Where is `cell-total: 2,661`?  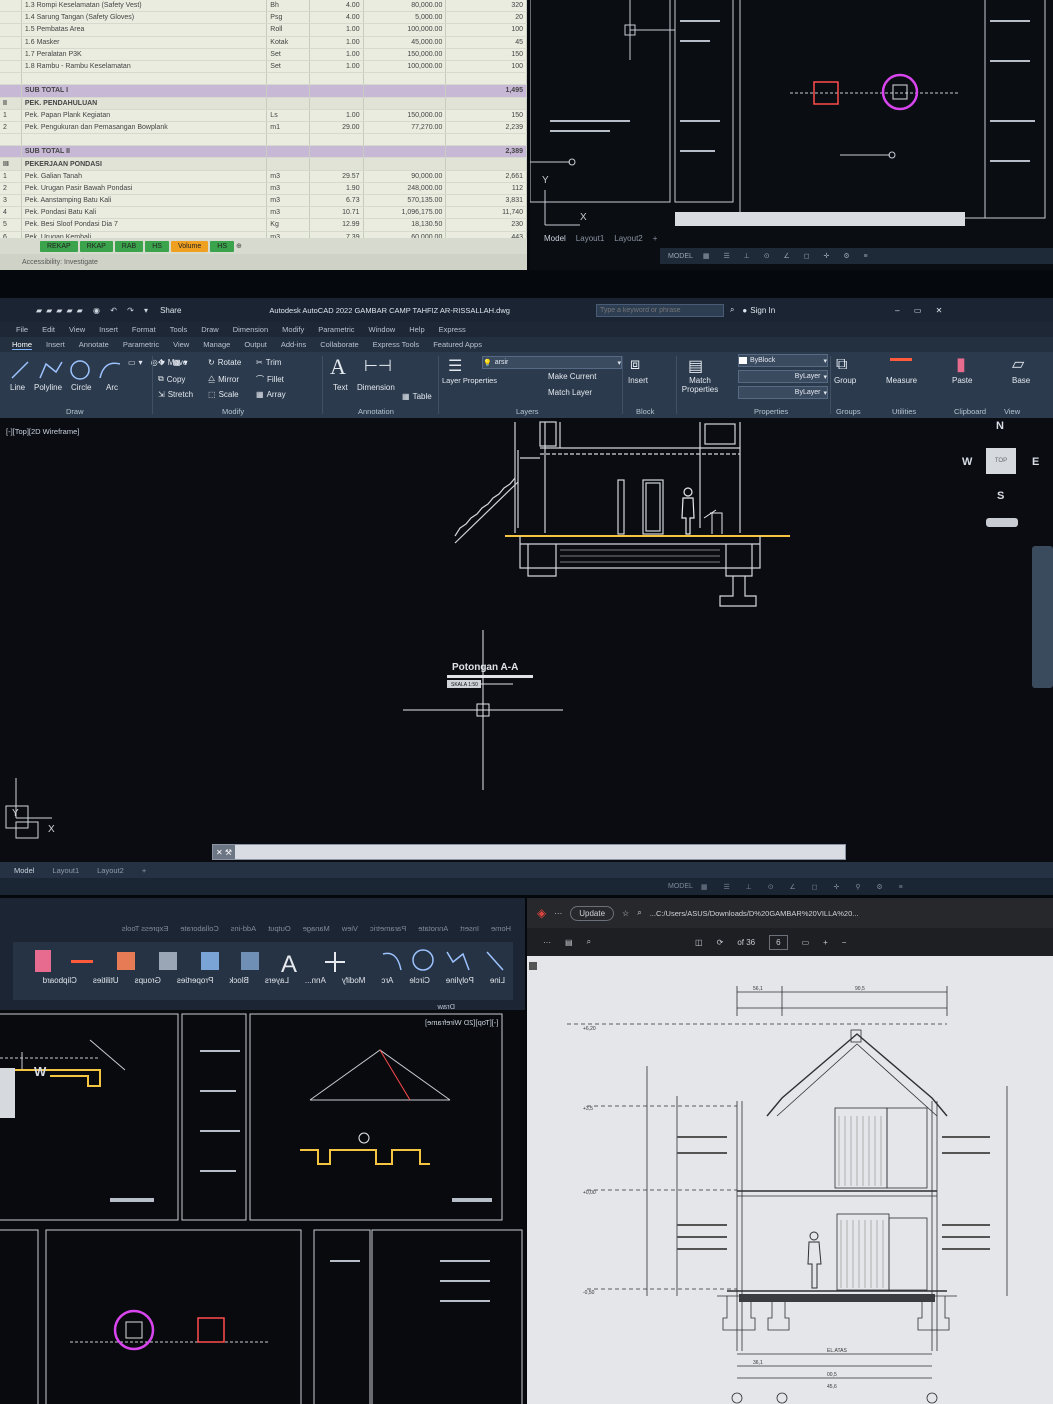
cell-total: 2,661 is located at coordinates (486, 176).